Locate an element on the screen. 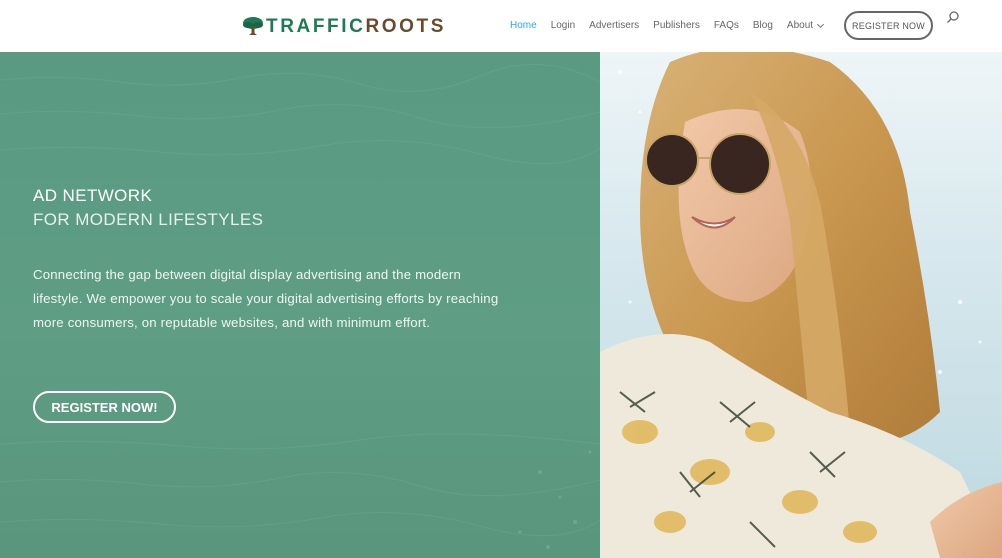 Image resolution: width=1002 pixels, height=558 pixels. nav-about: About is located at coordinates (805, 25).